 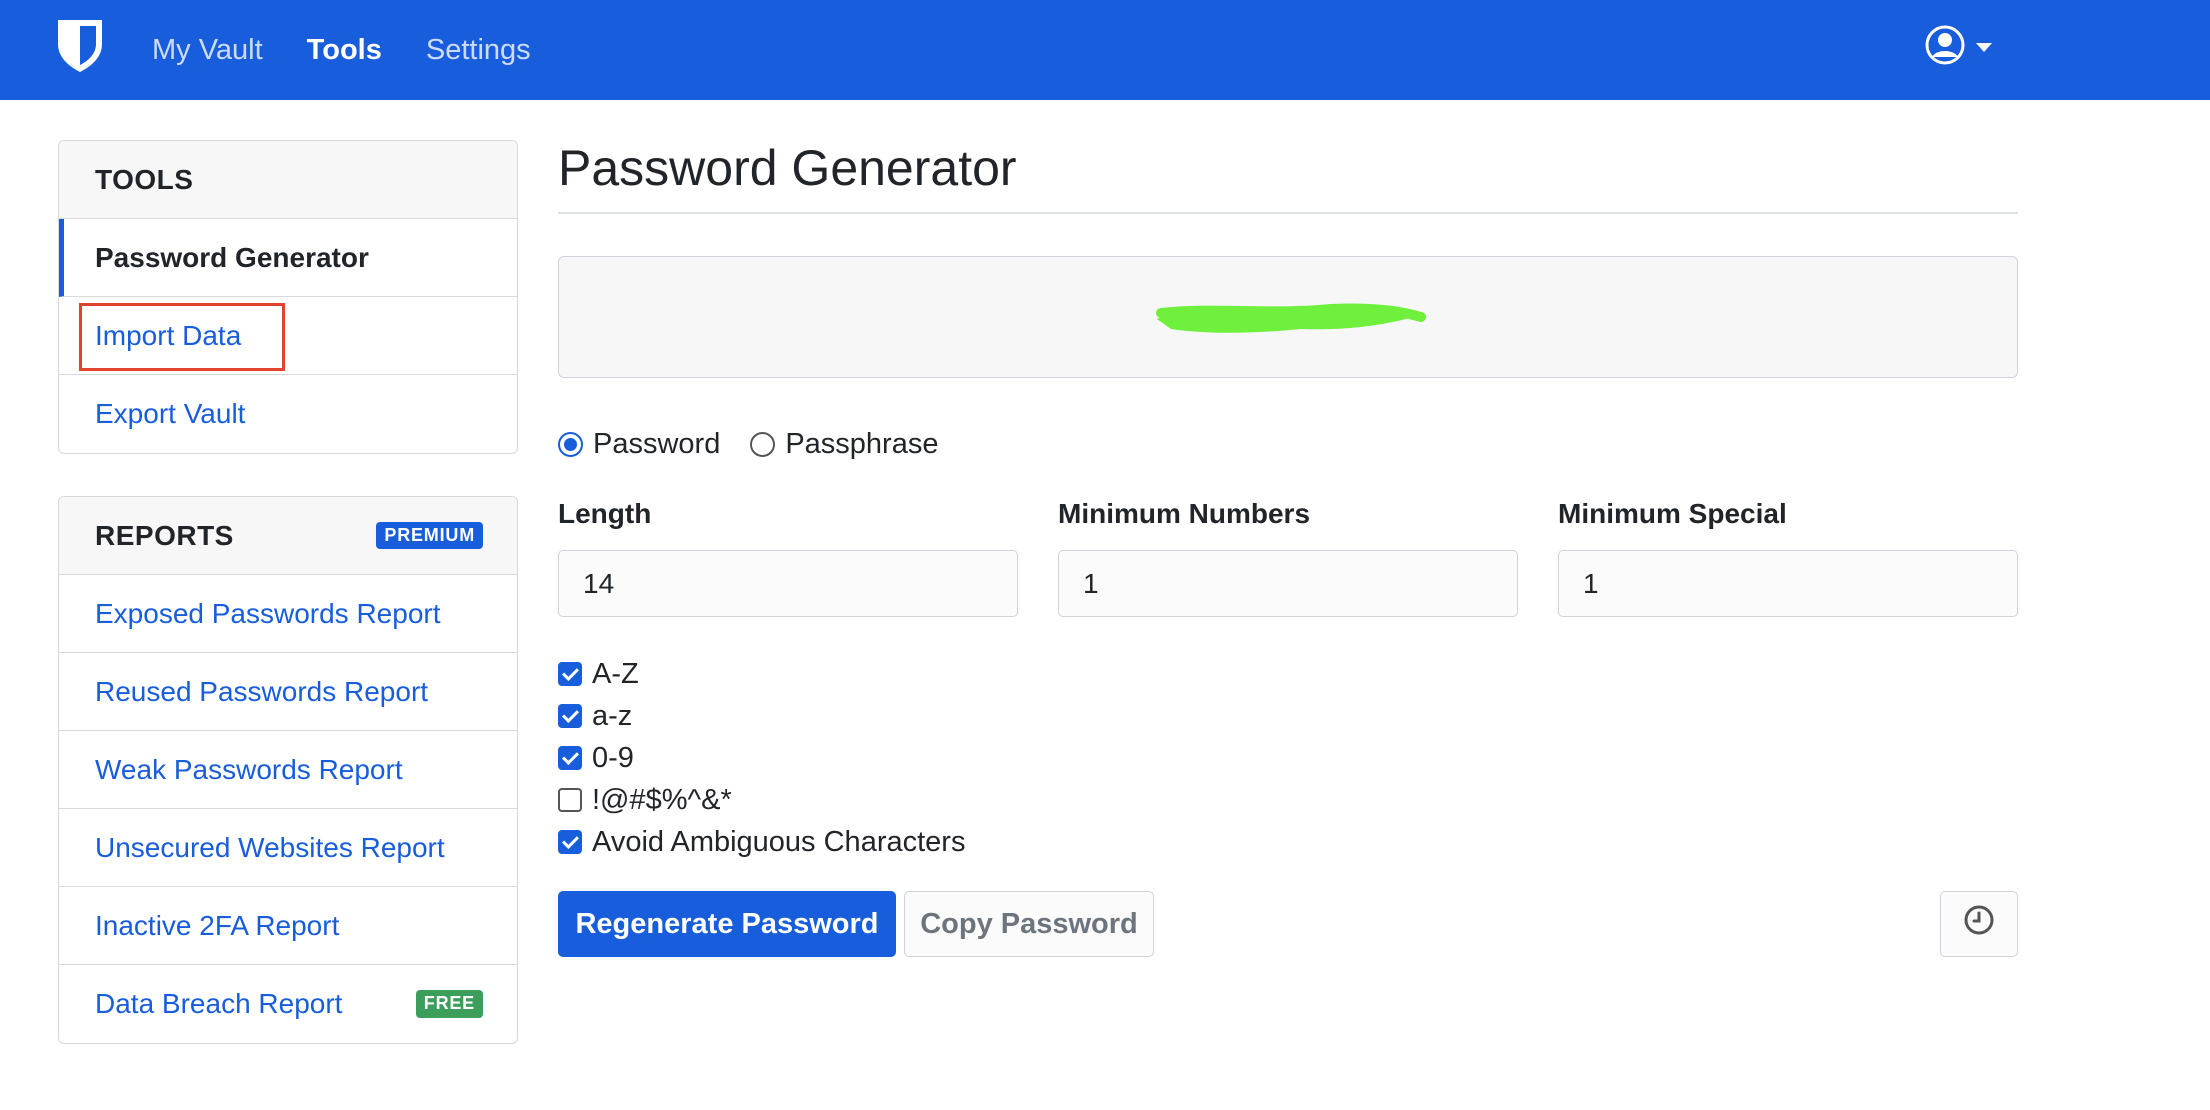 I want to click on top-navbar: My Vault Tools Settings, so click(x=1105, y=50).